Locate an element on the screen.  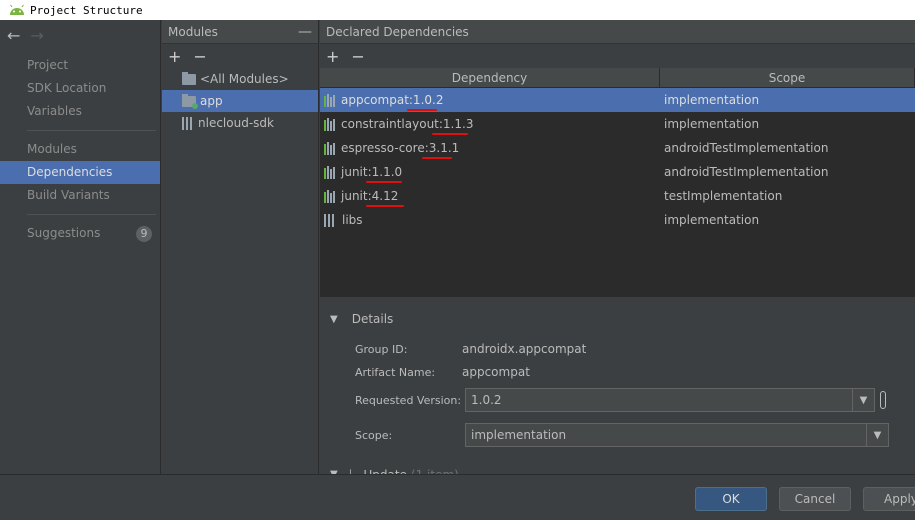
ok-button: OK is located at coordinates (731, 499).